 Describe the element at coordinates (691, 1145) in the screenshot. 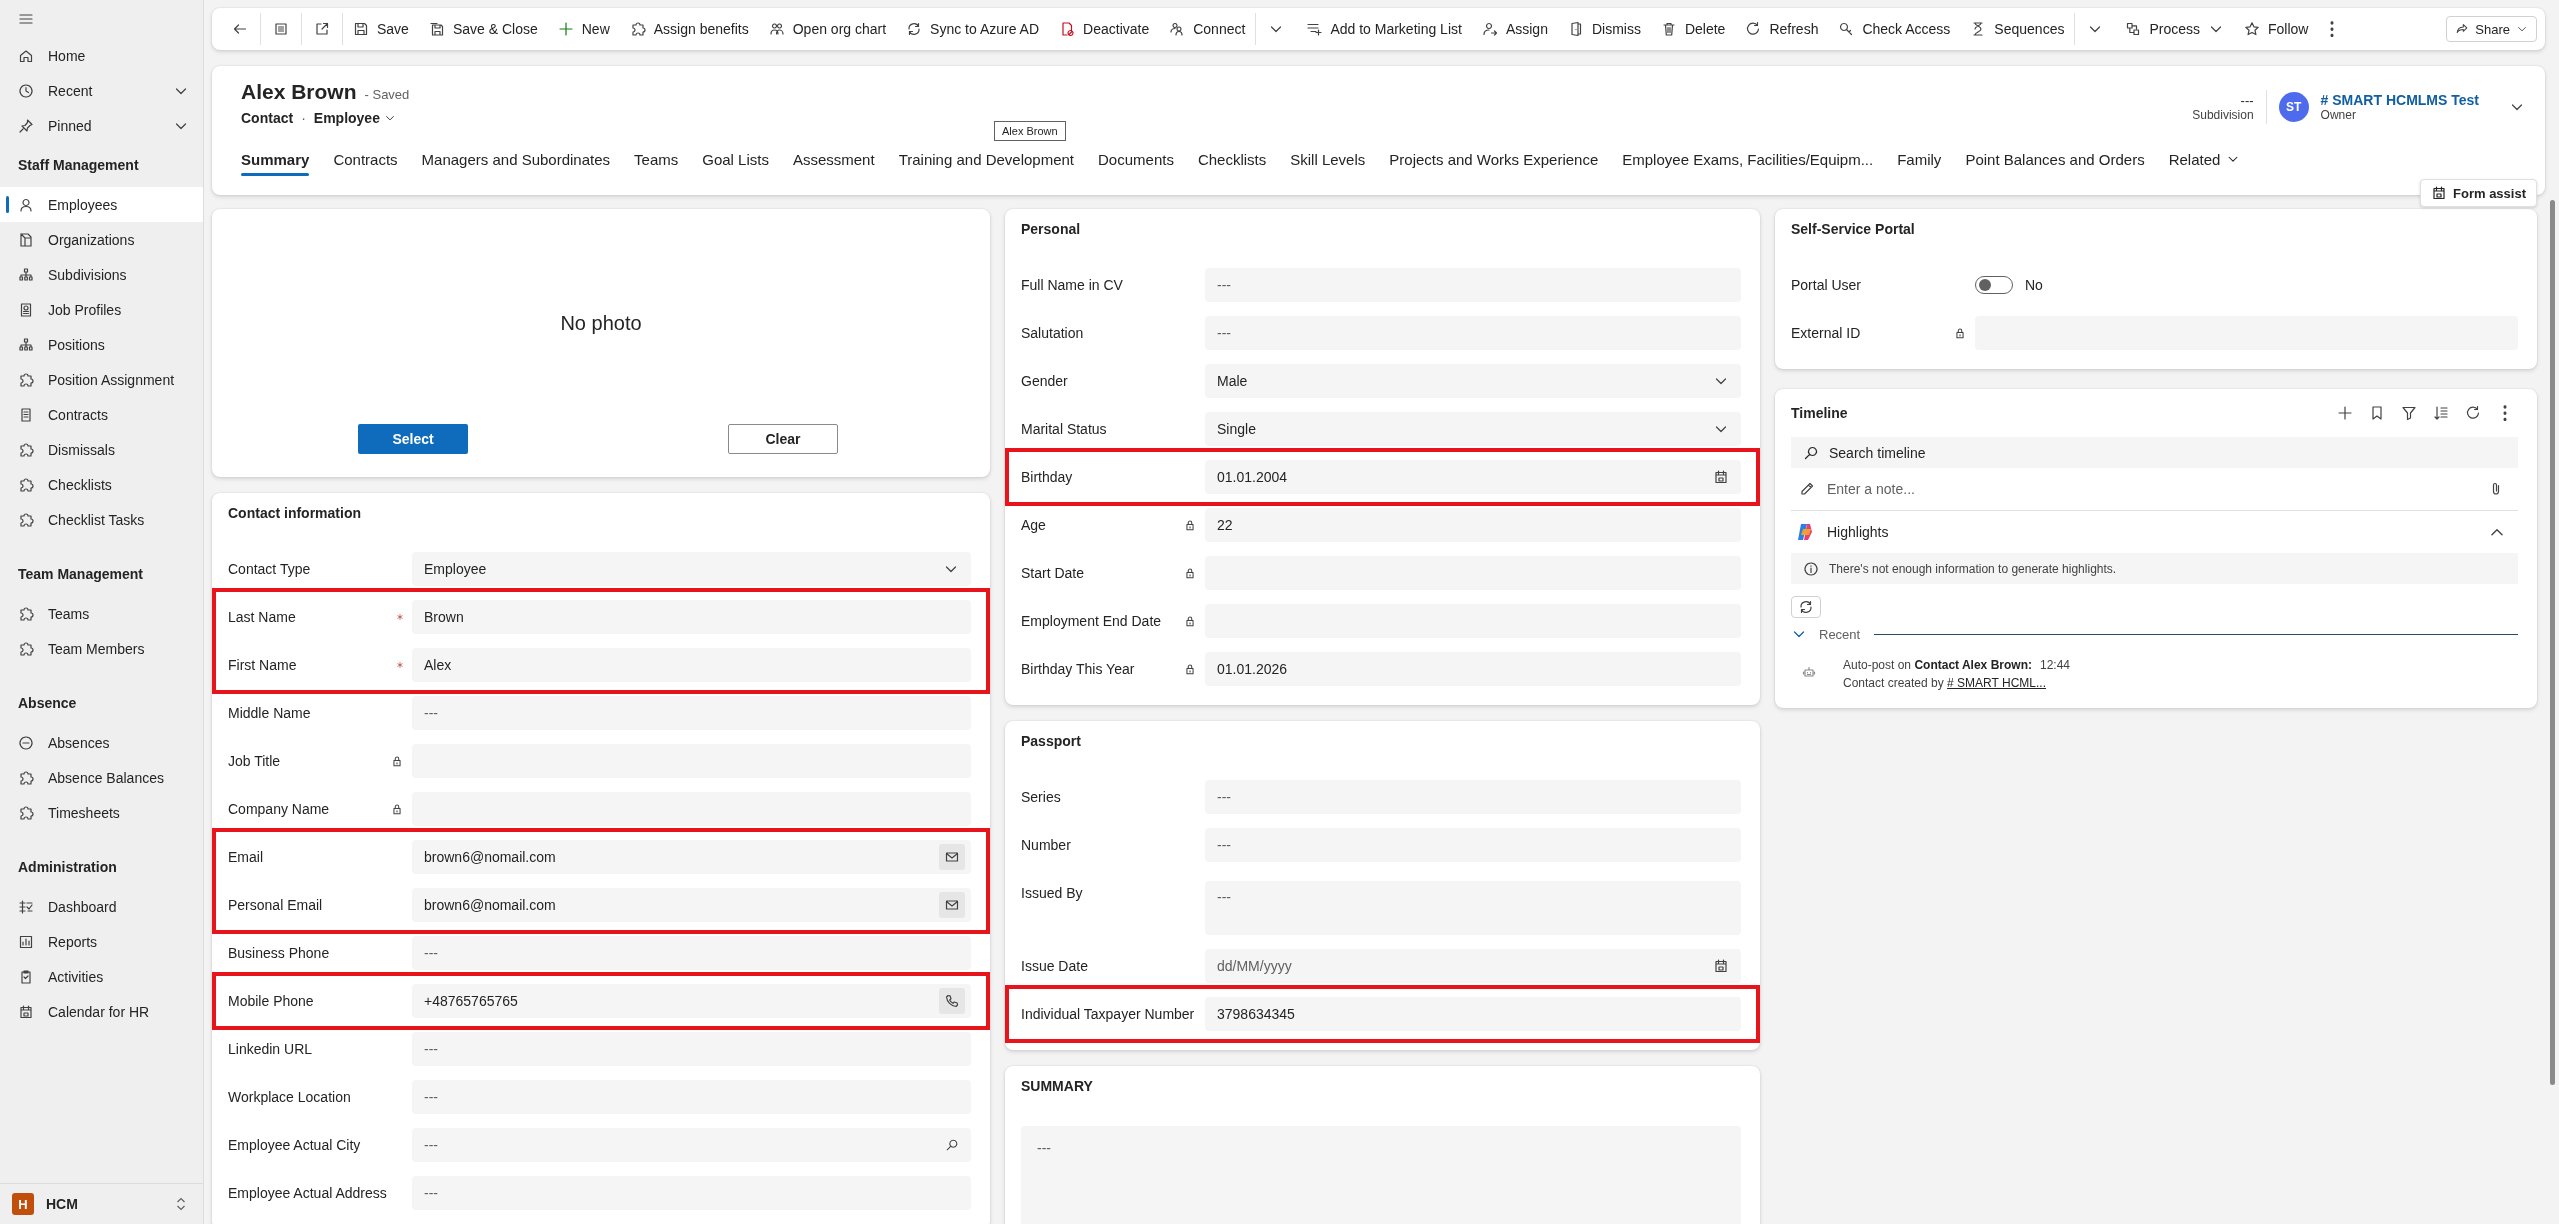

I see `lookup-field: ---` at that location.